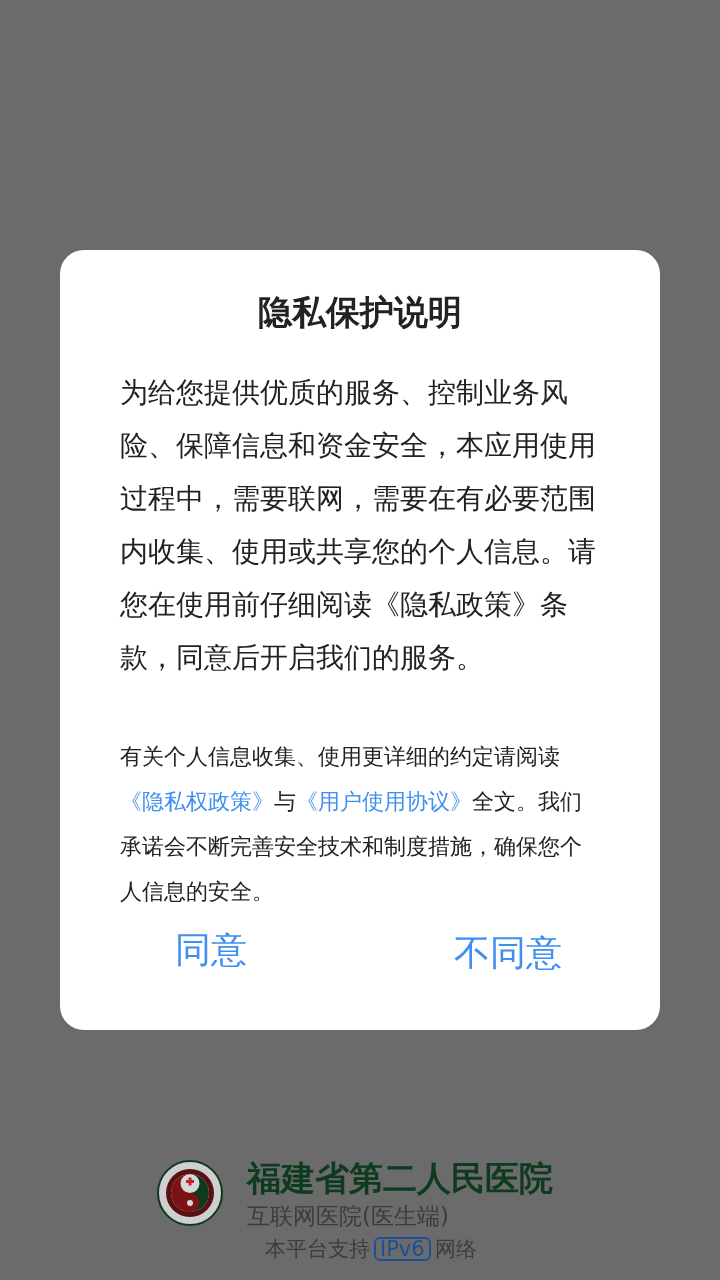 This screenshot has height=1280, width=720. I want to click on agreement-paragraph: 有关个人信息收集、使用更详细的约定请阅读 《隐私权政策》与《用户使用协议》全文。我们承诺会不断完善安全技术和制度措施，确保您个人信息的安全。, so click(351, 824).